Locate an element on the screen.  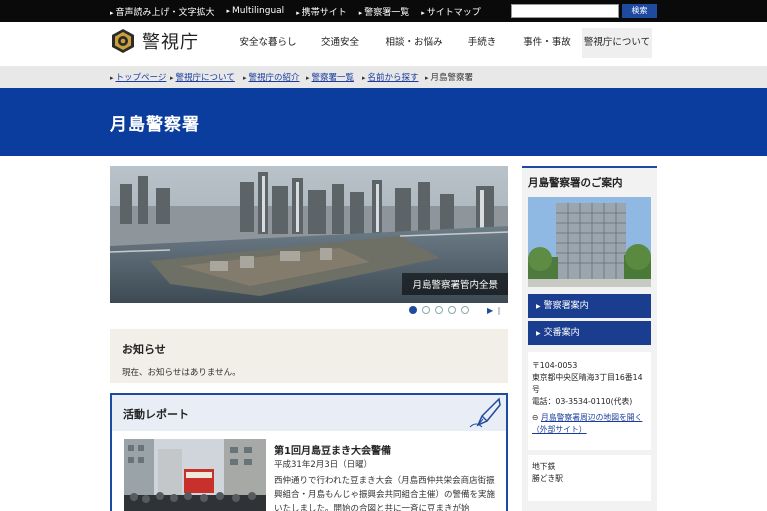
access-station: 勝どき駅 is located at coordinates (547, 478).